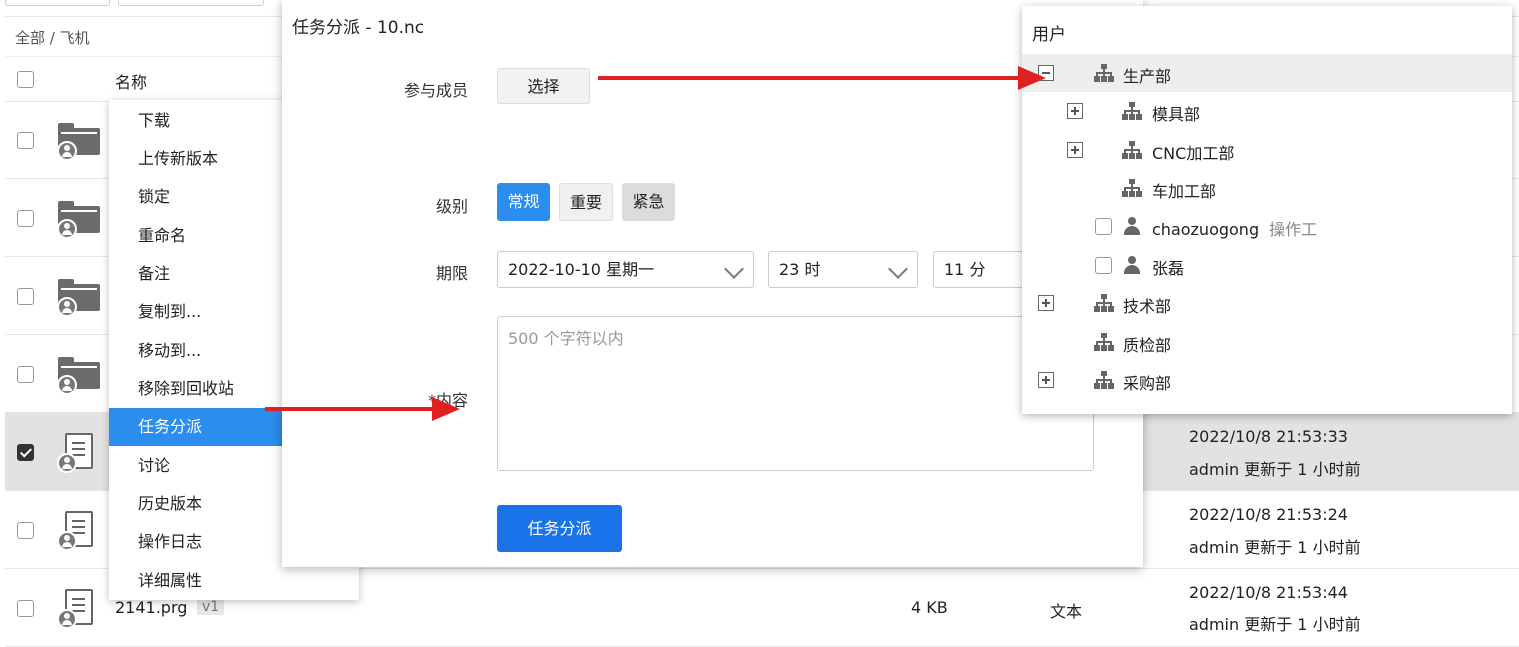 Image resolution: width=1519 pixels, height=647 pixels. I want to click on user-tree-title: 用户, so click(1049, 35).